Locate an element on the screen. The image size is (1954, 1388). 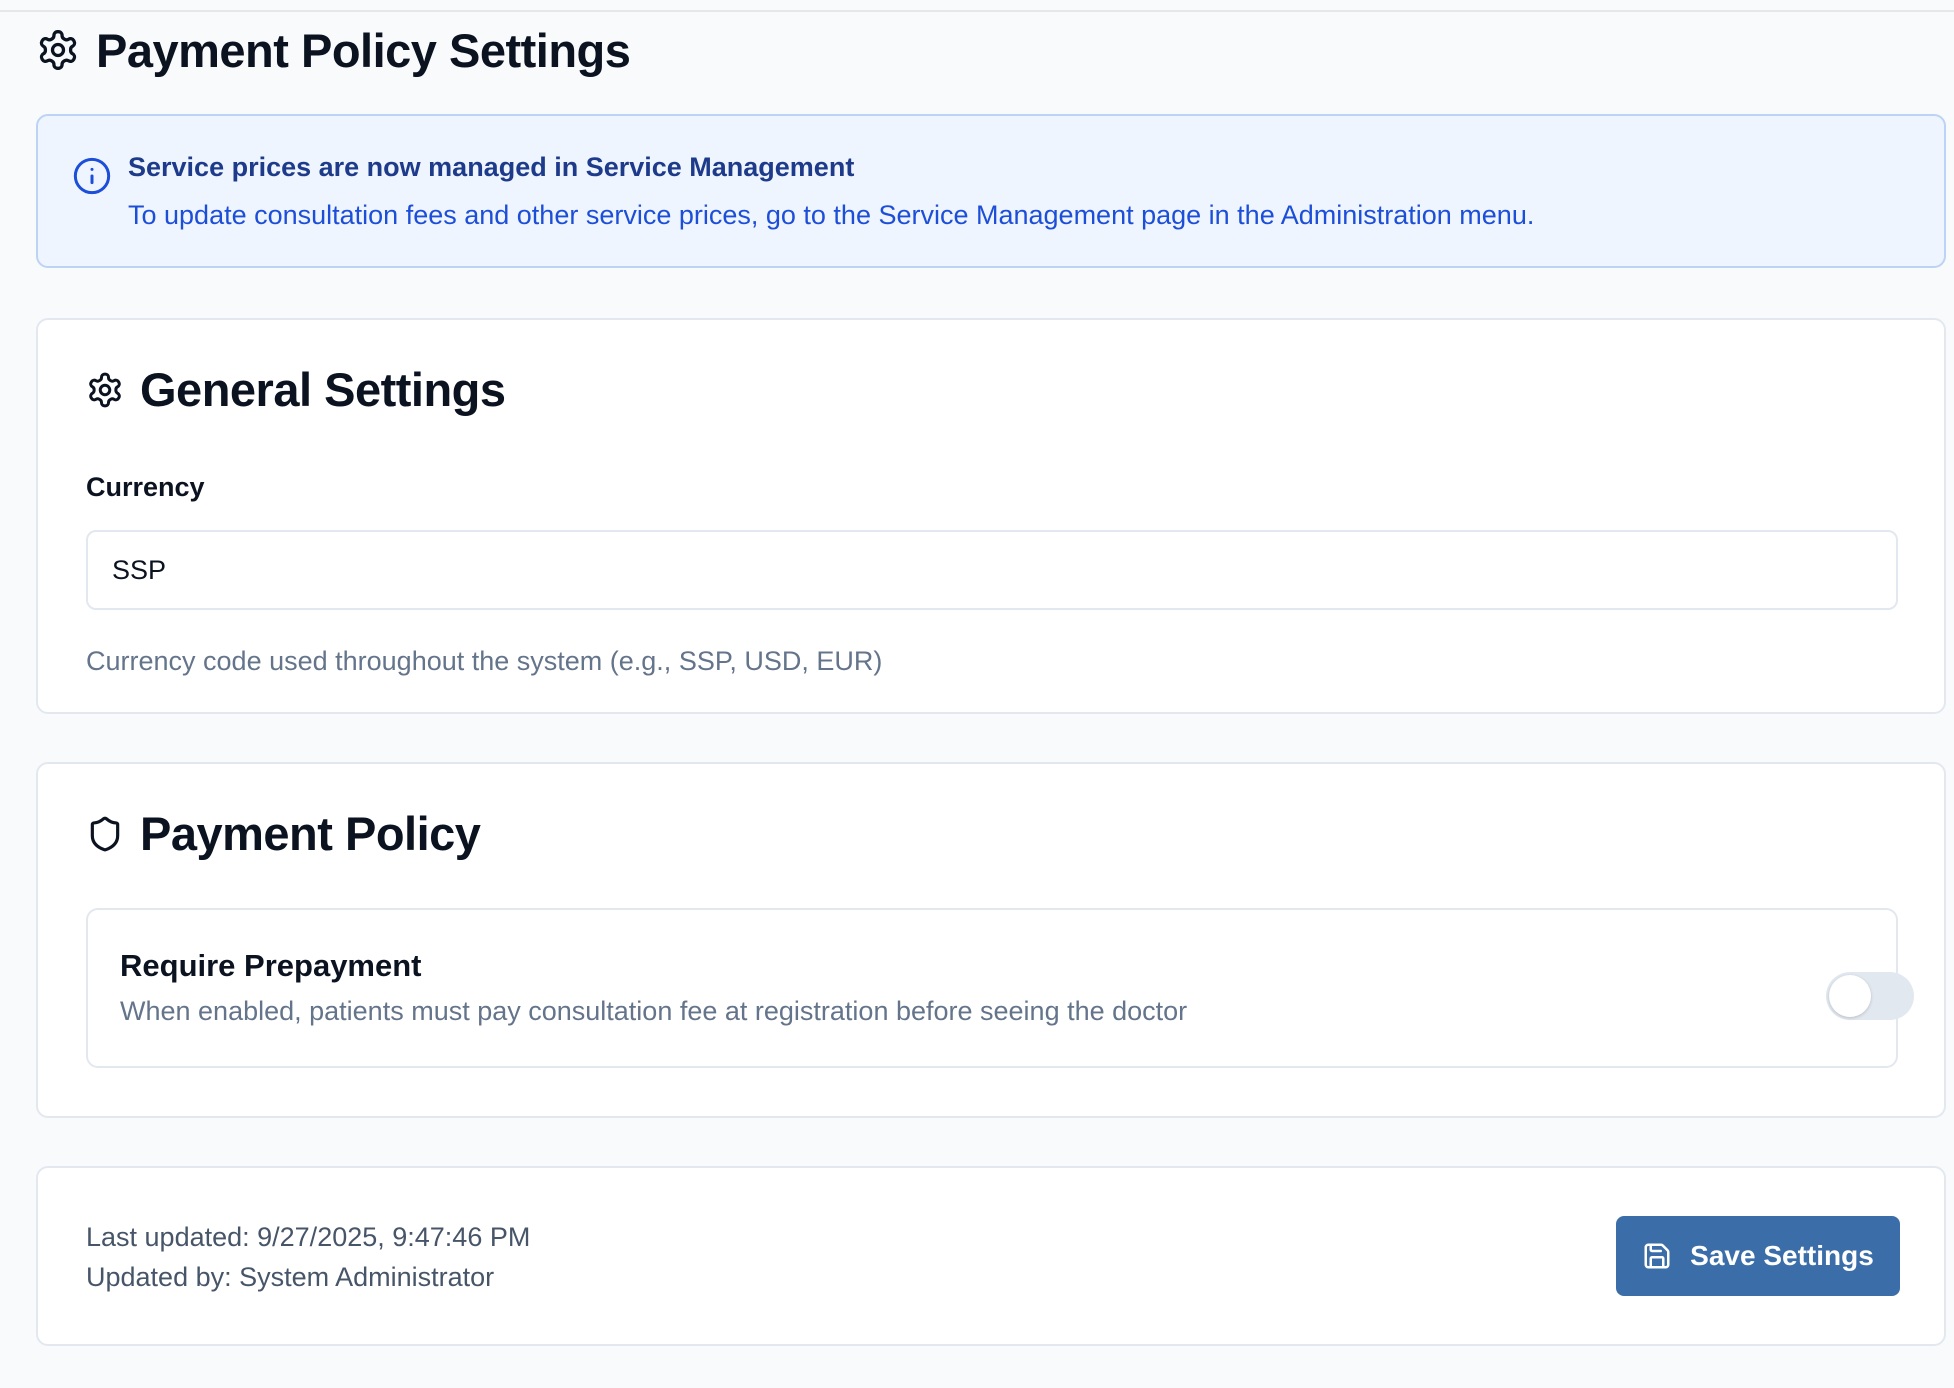
payment-policy-header: Payment Policy is located at coordinates (283, 833).